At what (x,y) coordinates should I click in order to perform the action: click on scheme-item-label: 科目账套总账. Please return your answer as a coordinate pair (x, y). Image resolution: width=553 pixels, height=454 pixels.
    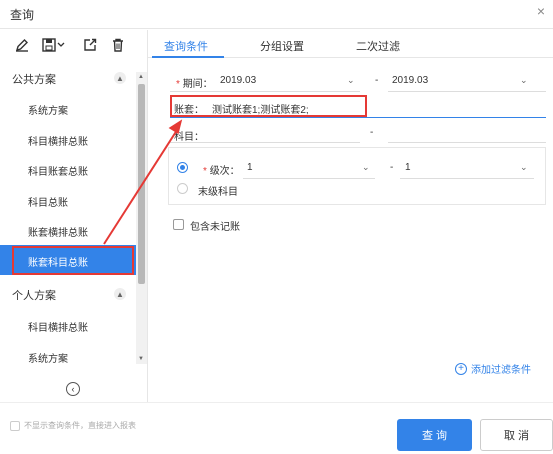
    Looking at the image, I should click on (58, 172).